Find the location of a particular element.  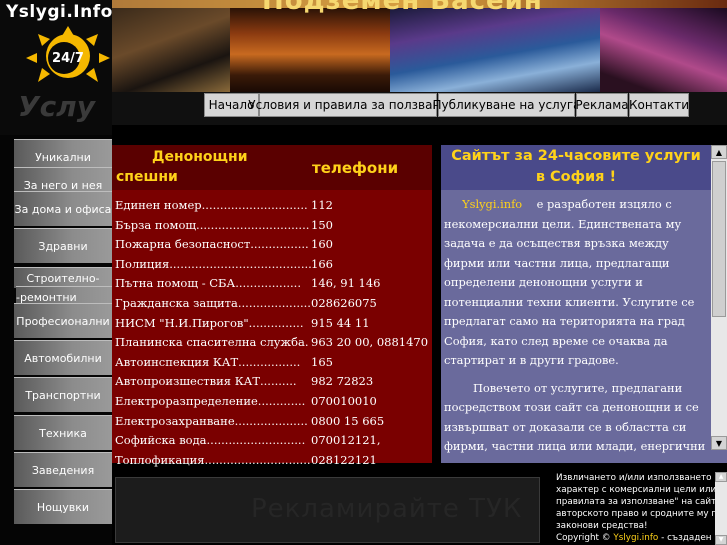

emergency-row: Пожарна безопасност................ 160 is located at coordinates (272, 244).